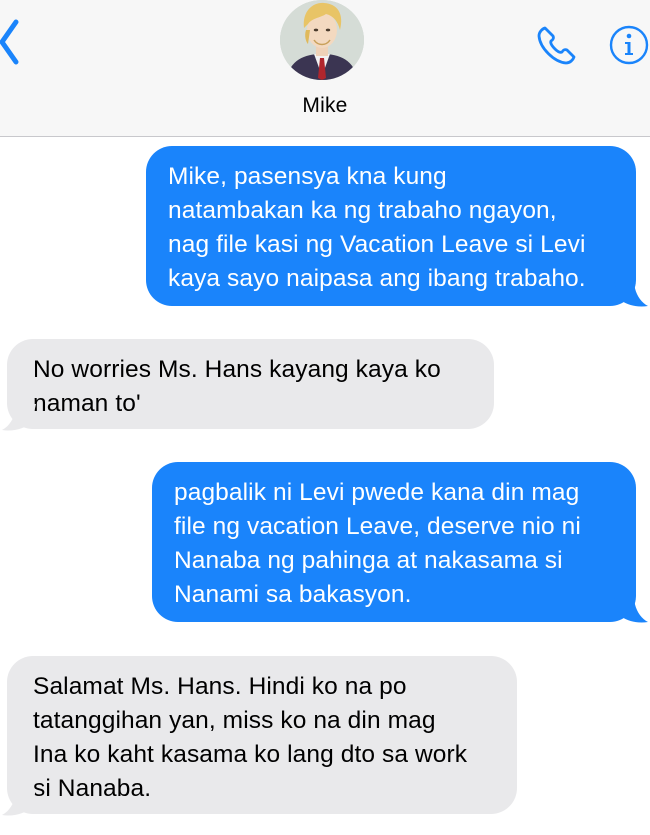 This screenshot has height=835, width=650. I want to click on back-button, so click(13, 42).